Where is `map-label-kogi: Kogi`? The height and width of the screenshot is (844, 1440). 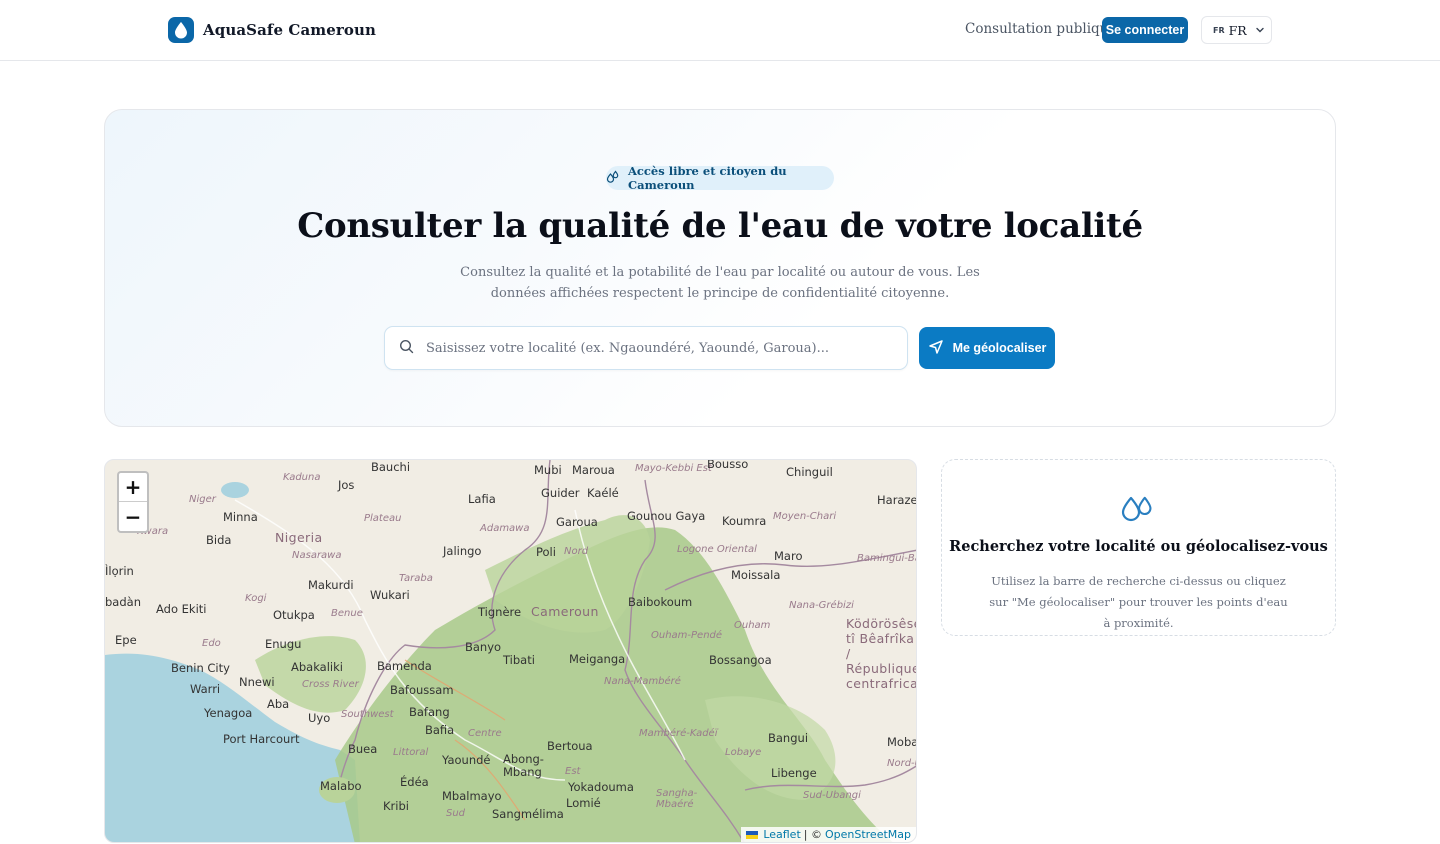 map-label-kogi: Kogi is located at coordinates (256, 598).